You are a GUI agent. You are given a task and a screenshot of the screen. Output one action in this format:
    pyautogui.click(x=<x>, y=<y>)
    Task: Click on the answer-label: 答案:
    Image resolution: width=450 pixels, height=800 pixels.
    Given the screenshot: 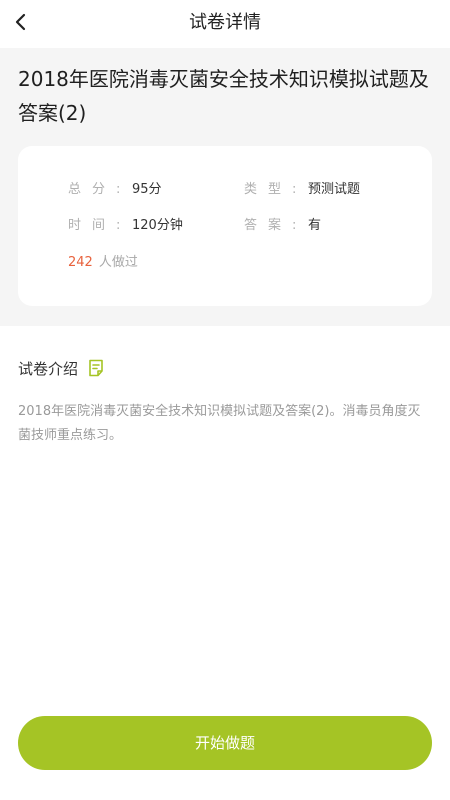 What is the action you would take?
    pyautogui.click(x=276, y=225)
    